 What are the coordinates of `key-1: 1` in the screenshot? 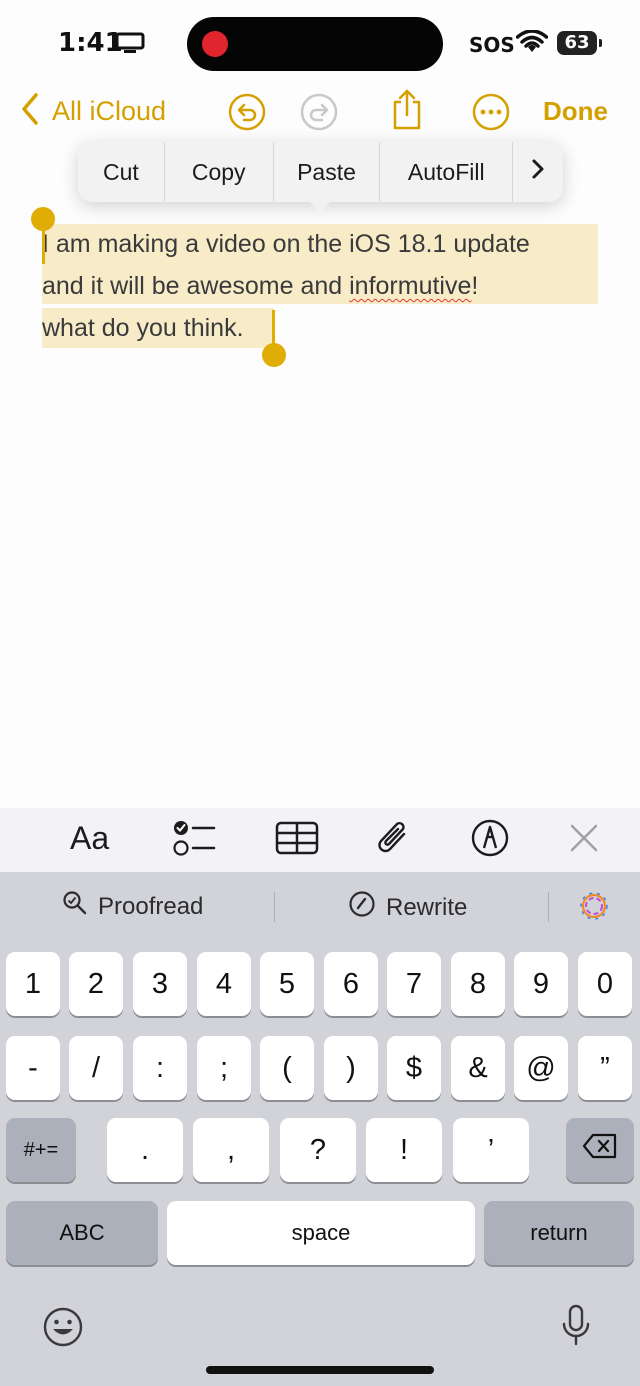 It's located at (33, 984).